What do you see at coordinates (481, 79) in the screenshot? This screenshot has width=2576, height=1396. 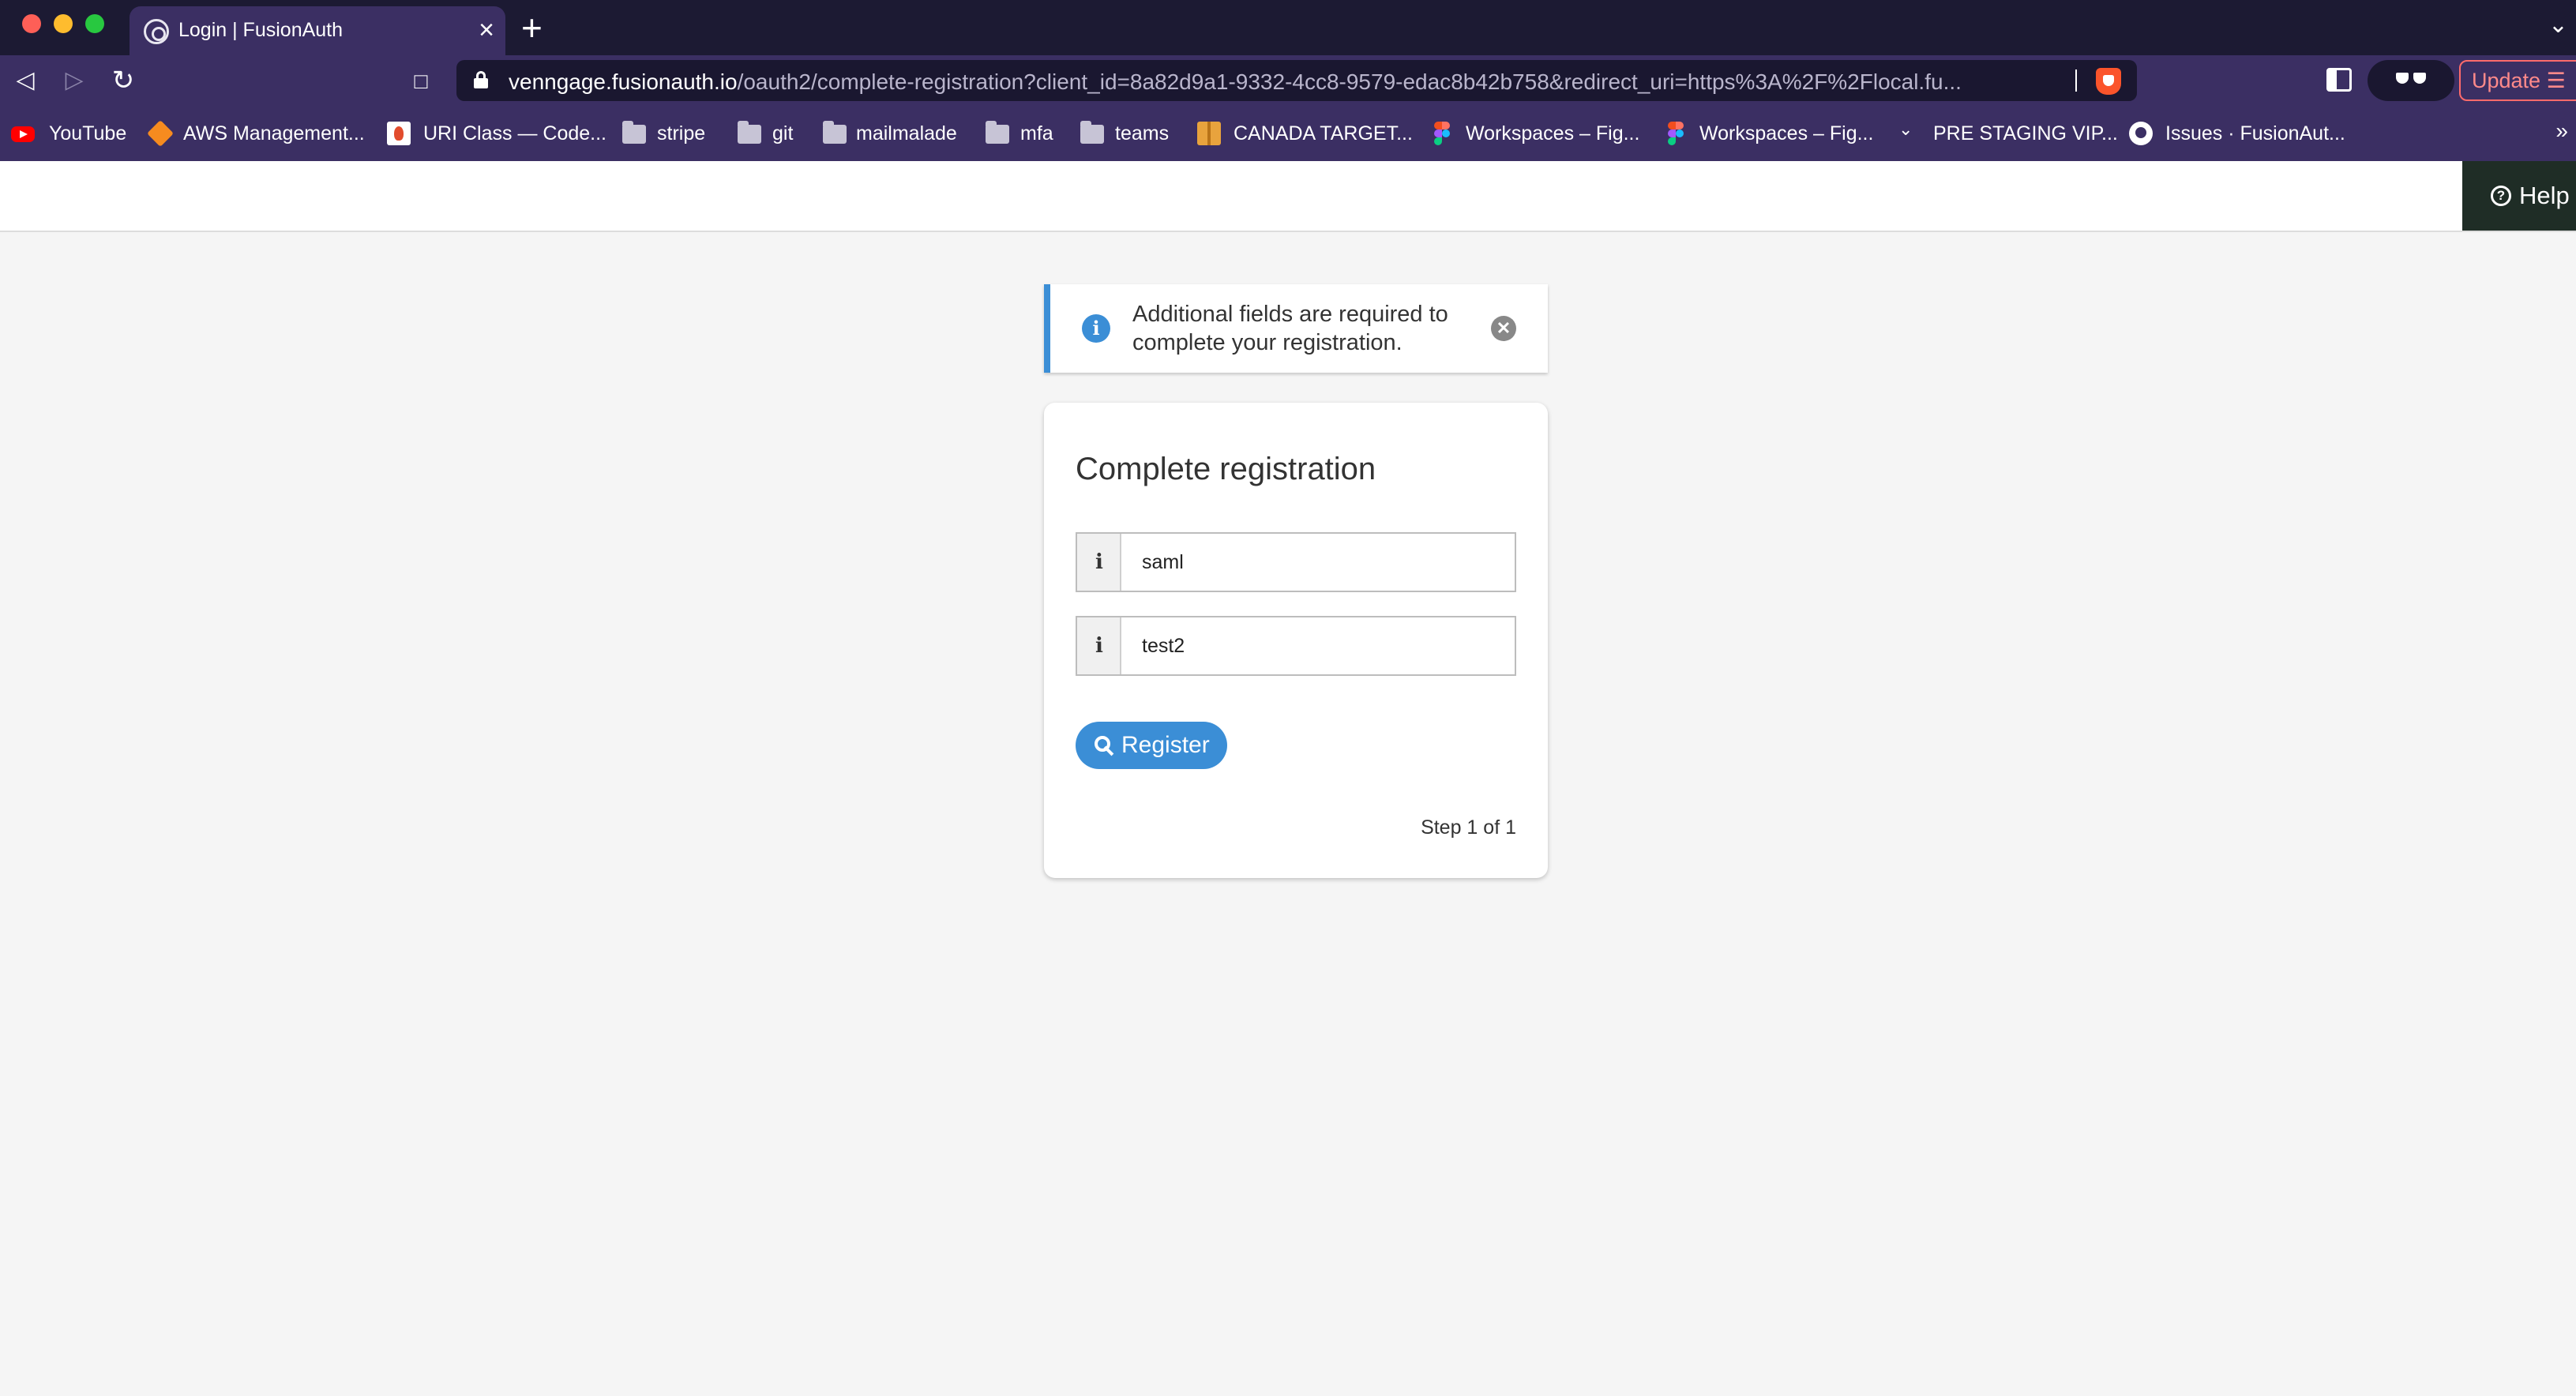 I see `lock-icon` at bounding box center [481, 79].